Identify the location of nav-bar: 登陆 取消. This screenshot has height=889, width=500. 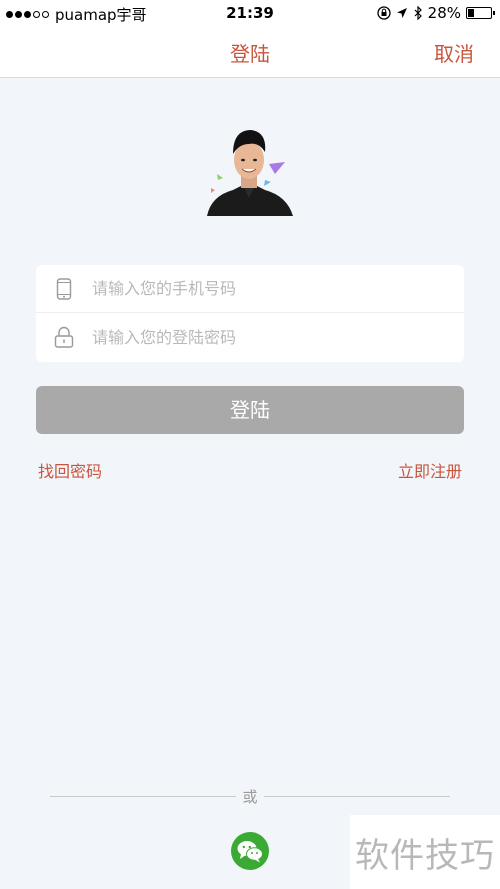
(250, 52).